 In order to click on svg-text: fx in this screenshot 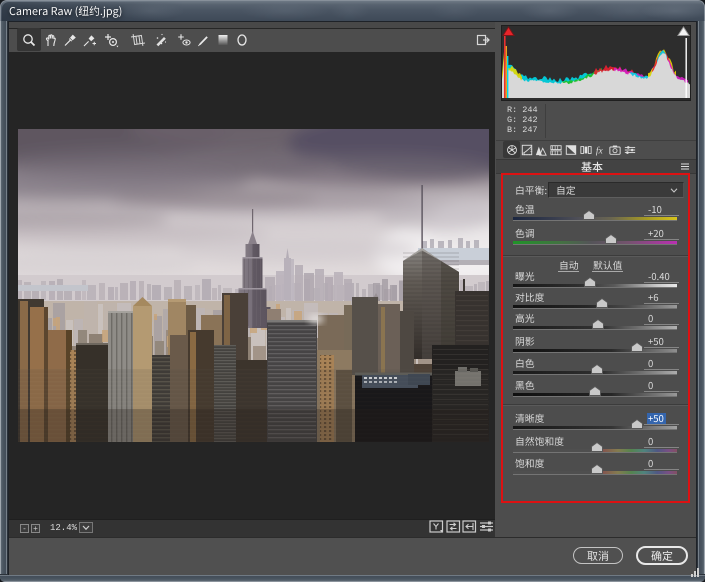, I will do `click(599, 150)`.